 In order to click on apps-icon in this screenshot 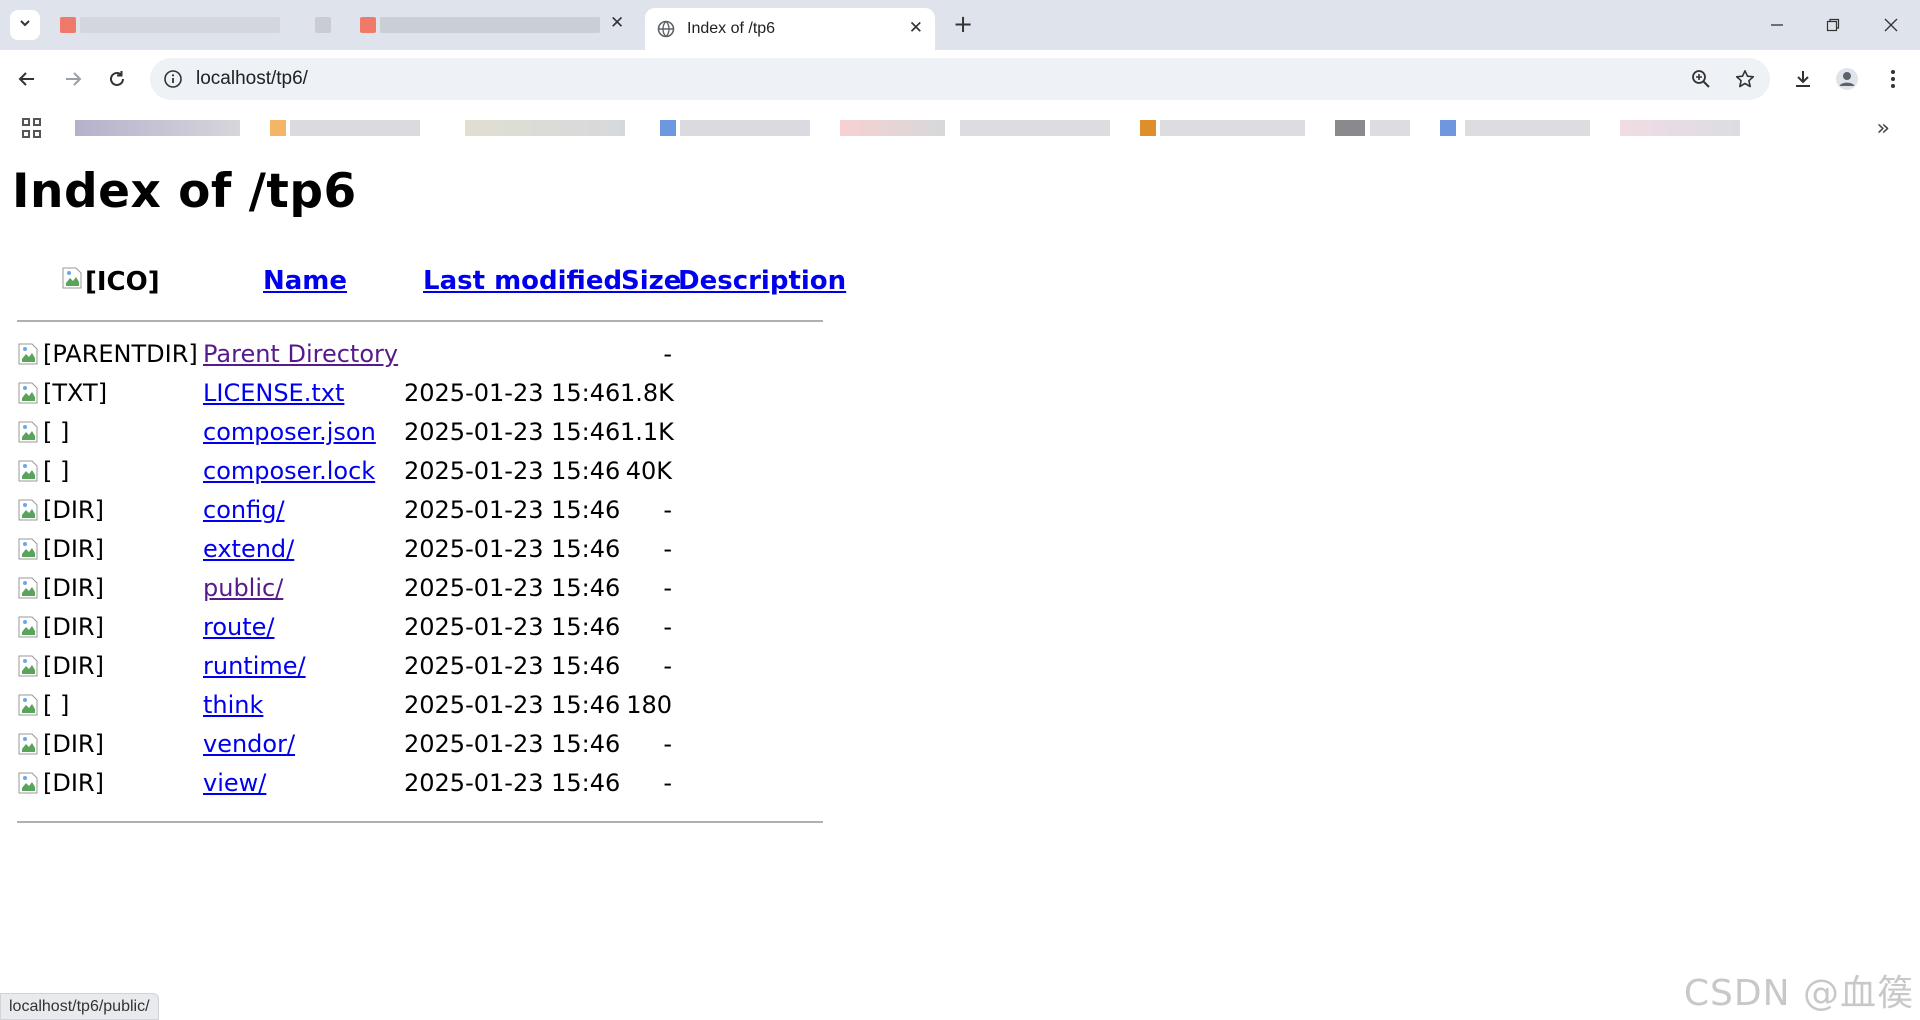, I will do `click(32, 128)`.